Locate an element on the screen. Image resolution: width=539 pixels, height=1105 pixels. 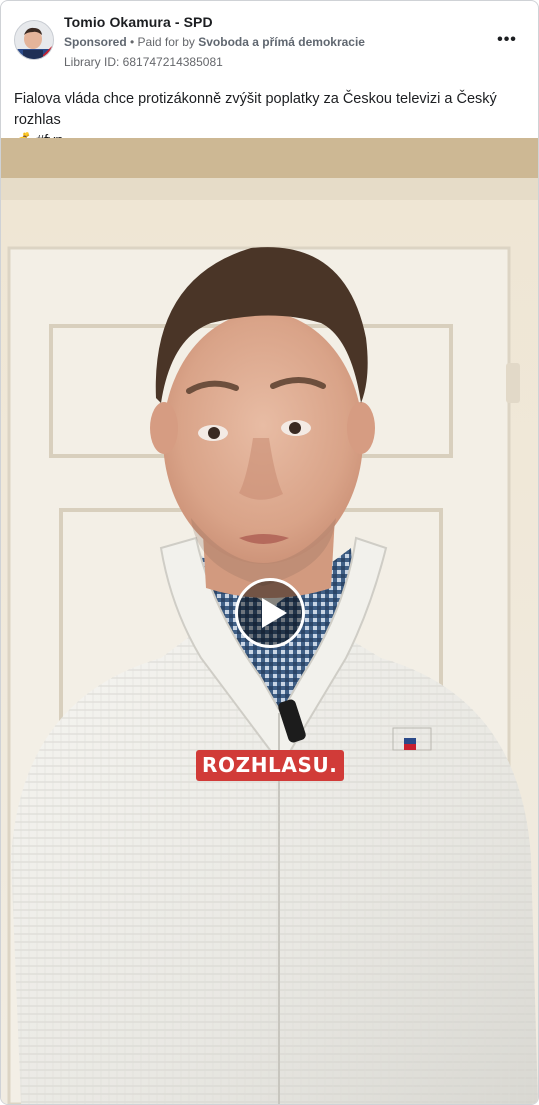
play-button is located at coordinates (270, 613).